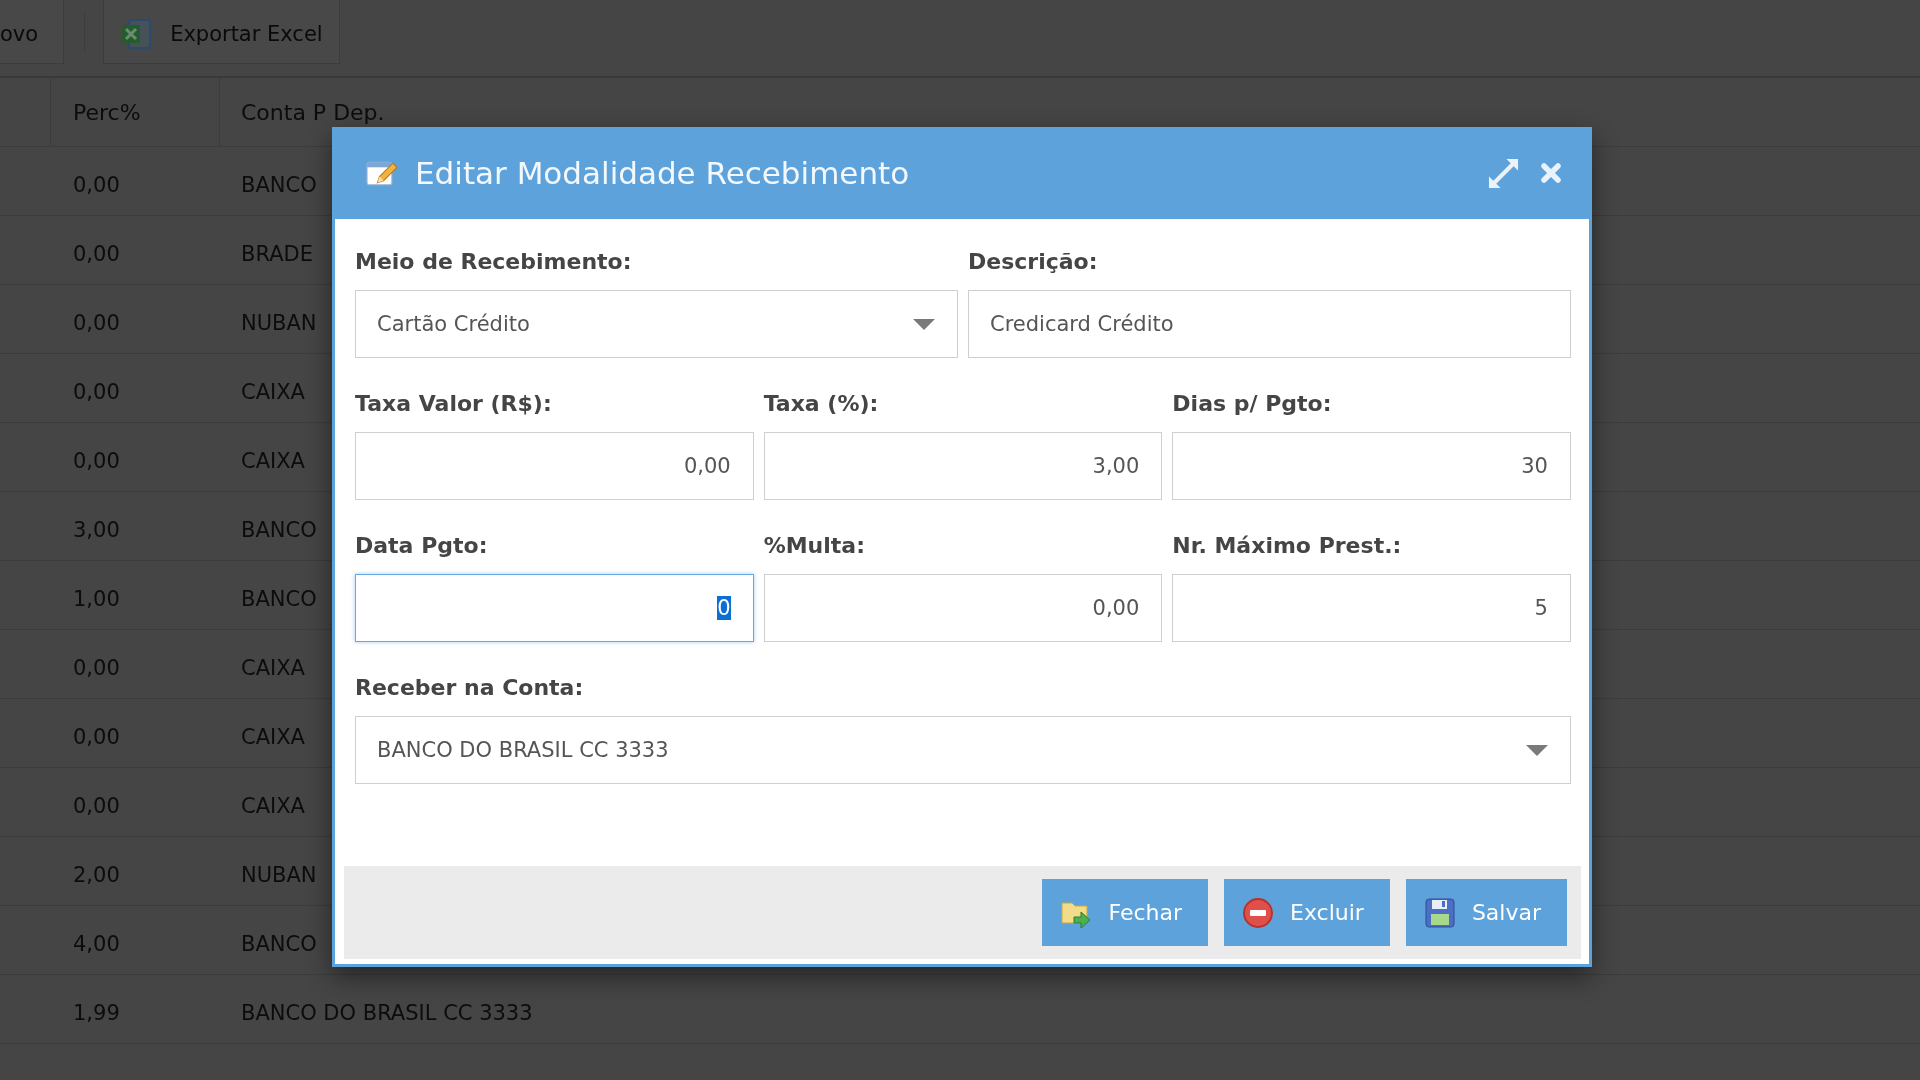  I want to click on field-label: %Multa:, so click(814, 546).